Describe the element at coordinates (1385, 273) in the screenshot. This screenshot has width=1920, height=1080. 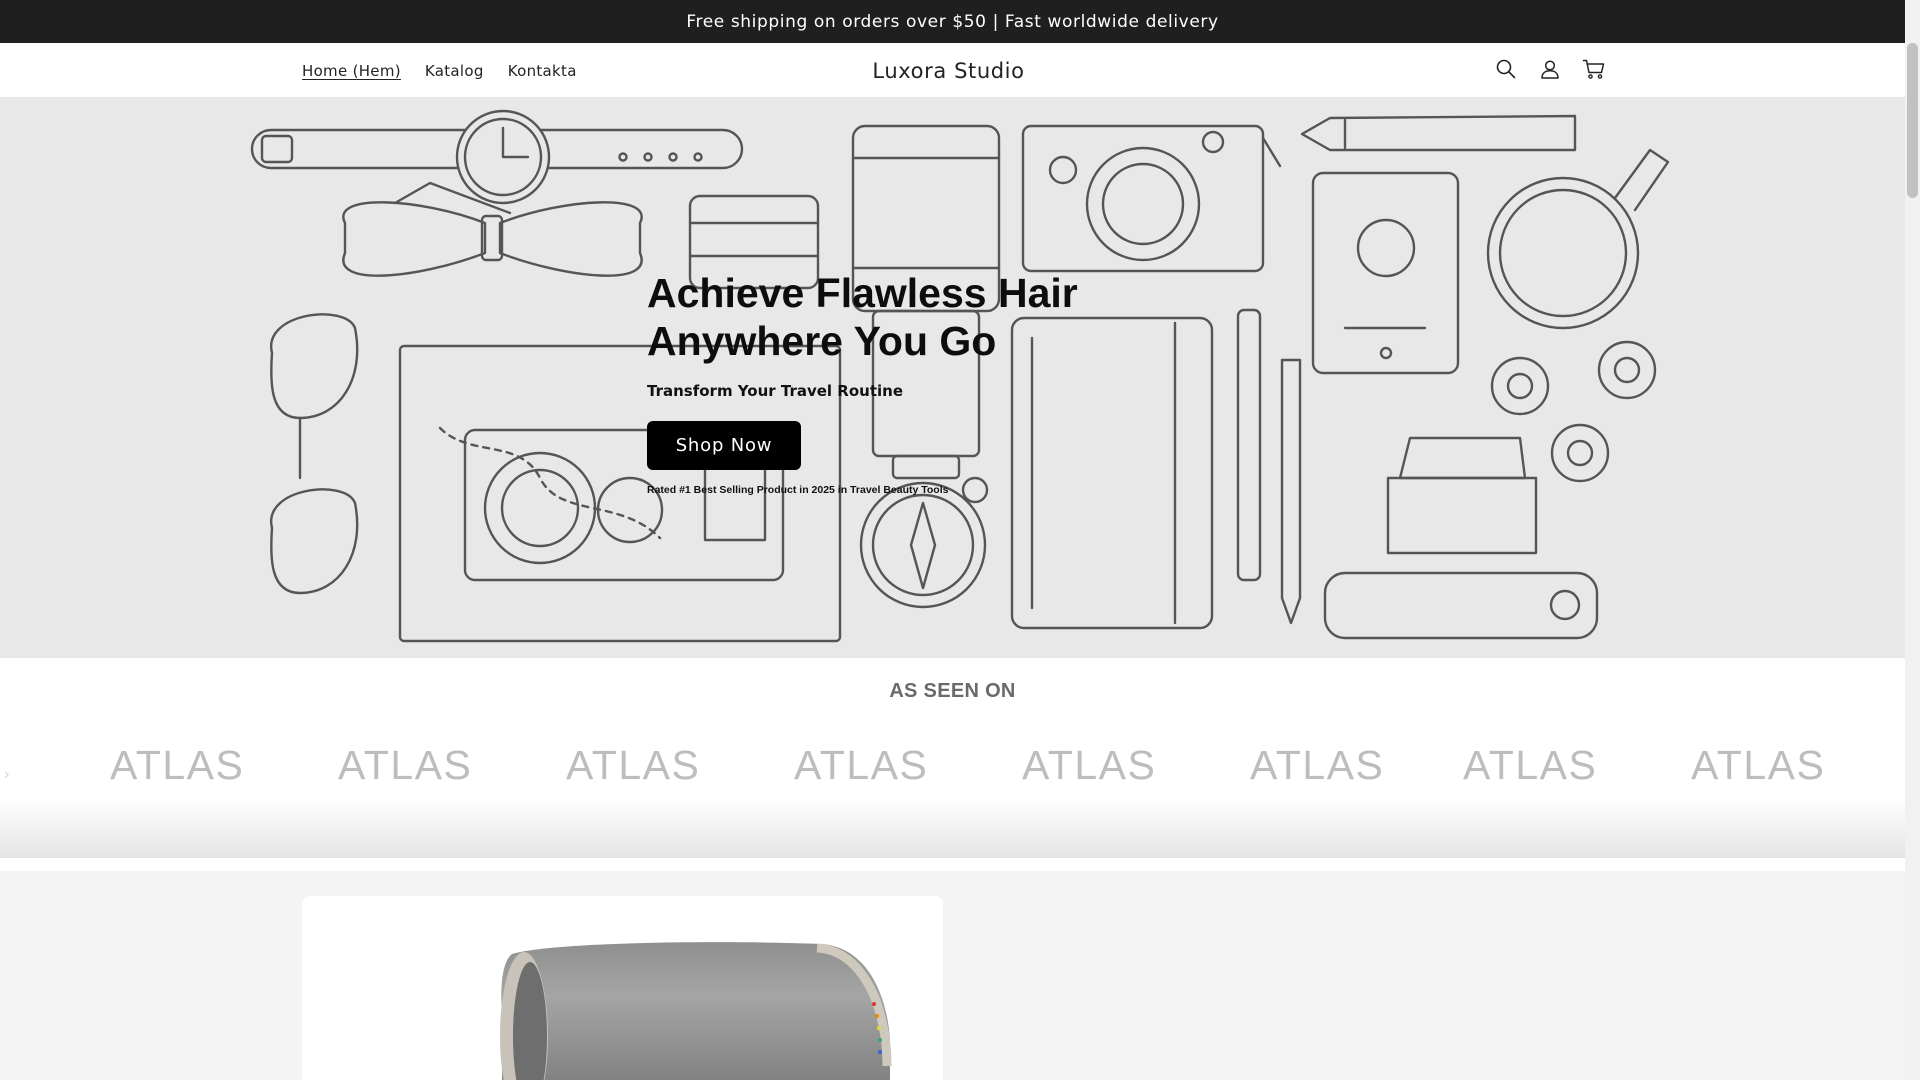
I see `passport-illustration` at that location.